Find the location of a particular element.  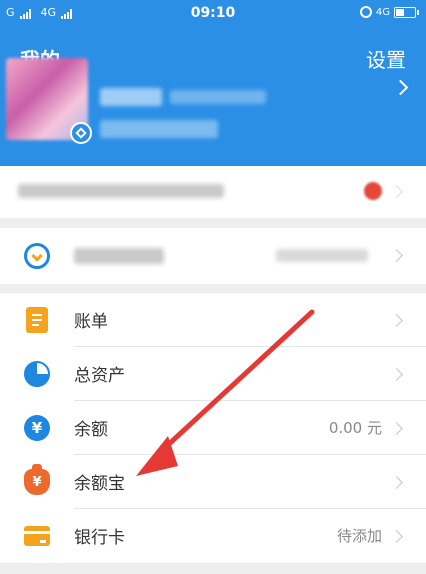

menu-item-label: 余额宝 is located at coordinates (99, 484).